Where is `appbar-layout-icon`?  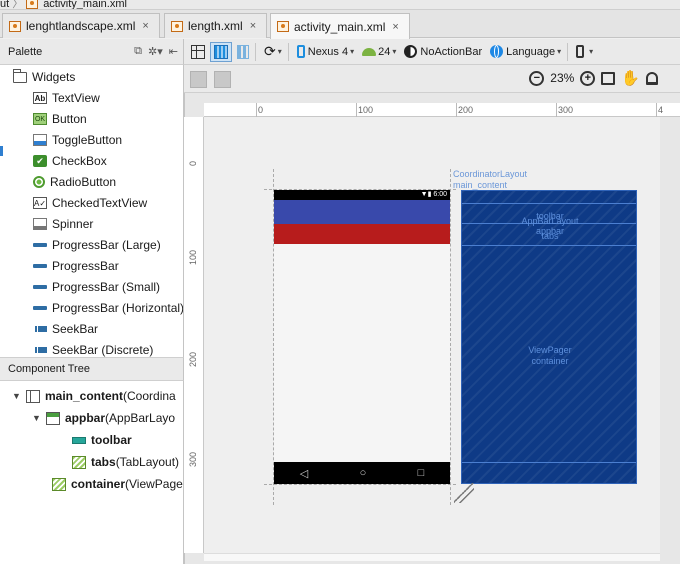
appbar-layout-icon is located at coordinates (53, 418).